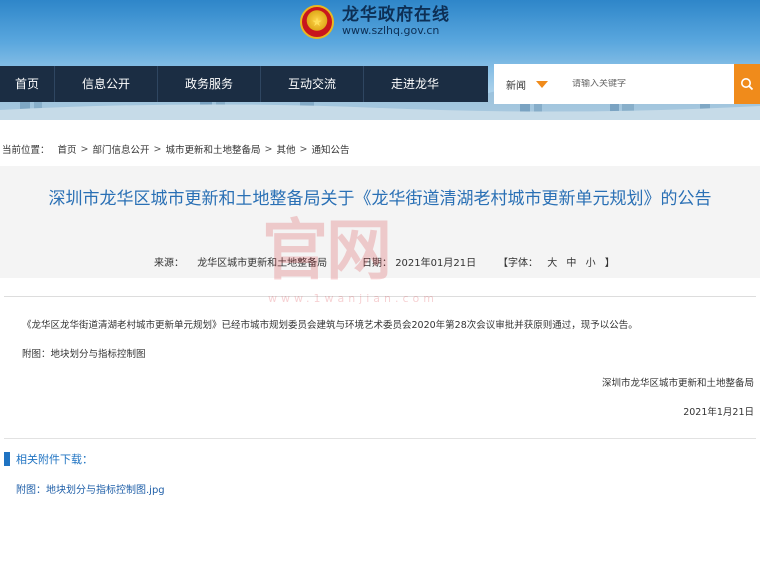  I want to click on article-title: 深圳市龙华区城市更新和土地整备局关于《龙华街道清湖老村城市更新单元规划》的公告, so click(380, 199).